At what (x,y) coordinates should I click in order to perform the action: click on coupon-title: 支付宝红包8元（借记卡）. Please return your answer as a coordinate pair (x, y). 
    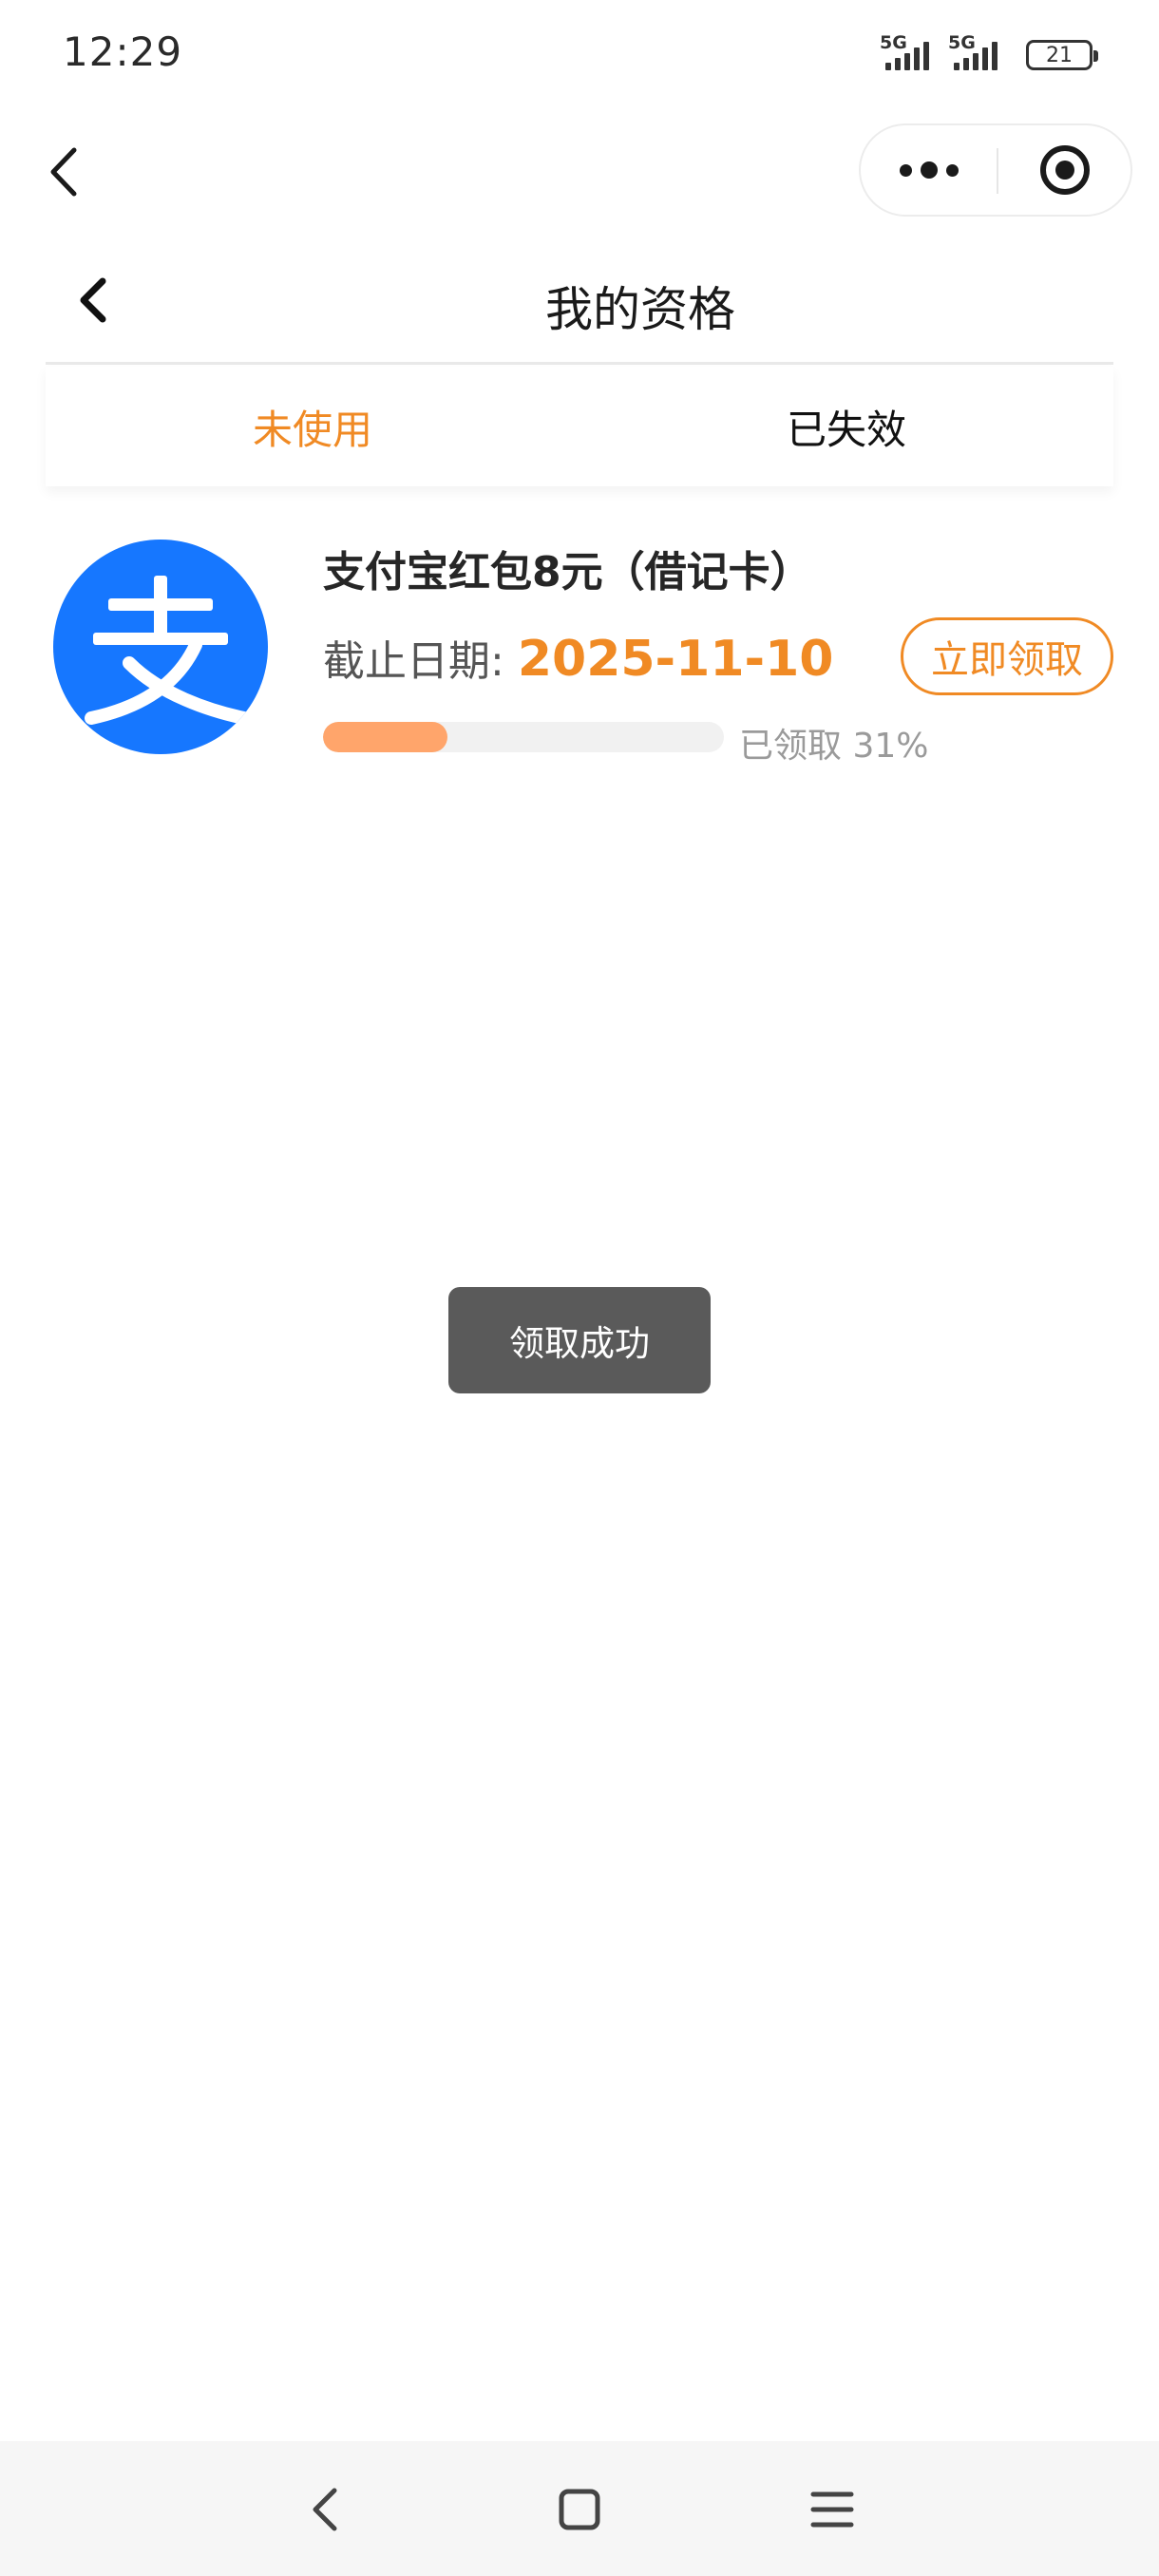
    Looking at the image, I should click on (567, 572).